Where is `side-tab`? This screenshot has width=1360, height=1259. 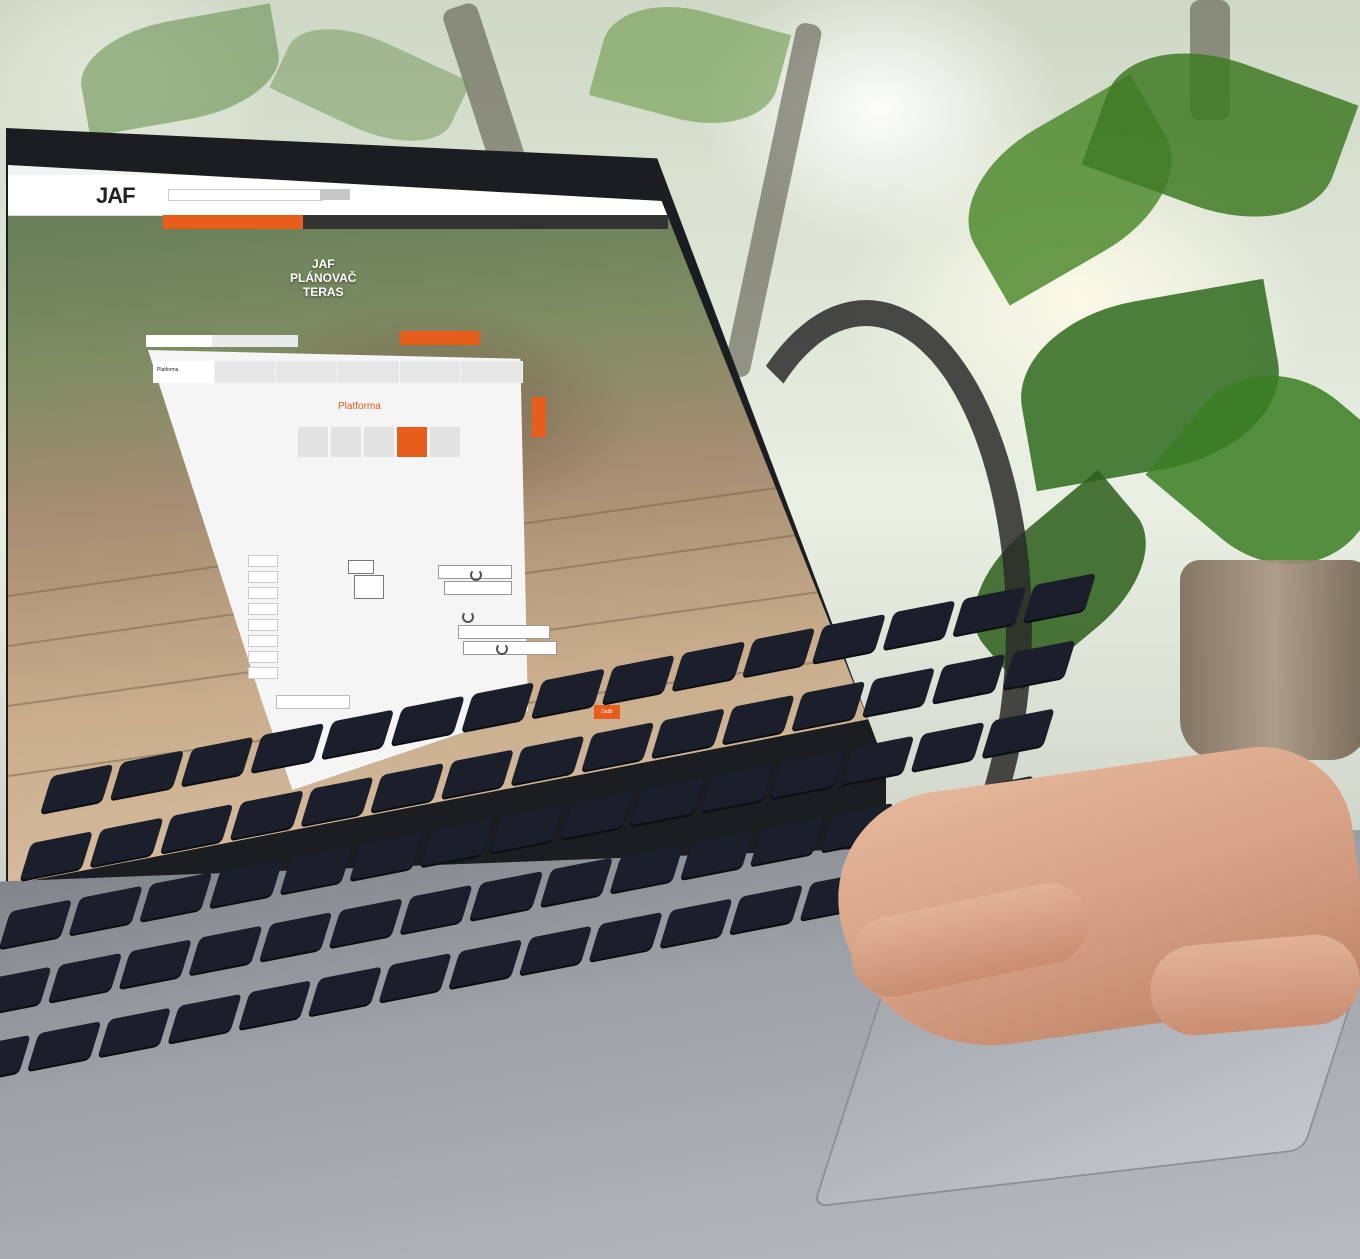 side-tab is located at coordinates (539, 417).